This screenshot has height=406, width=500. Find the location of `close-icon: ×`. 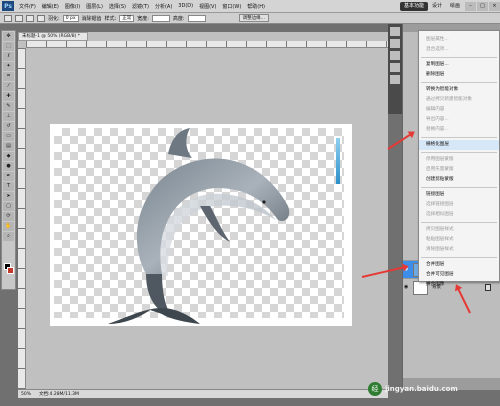

close-icon: × is located at coordinates (494, 6).